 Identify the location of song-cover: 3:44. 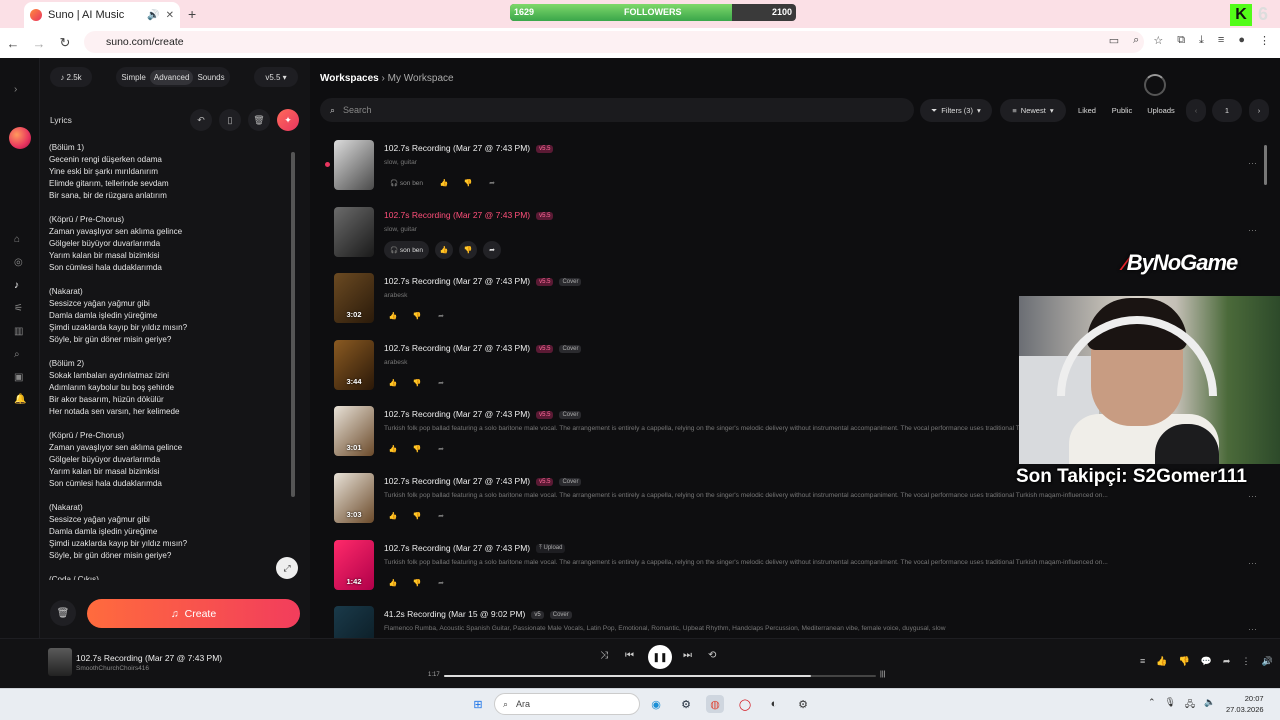
(354, 365).